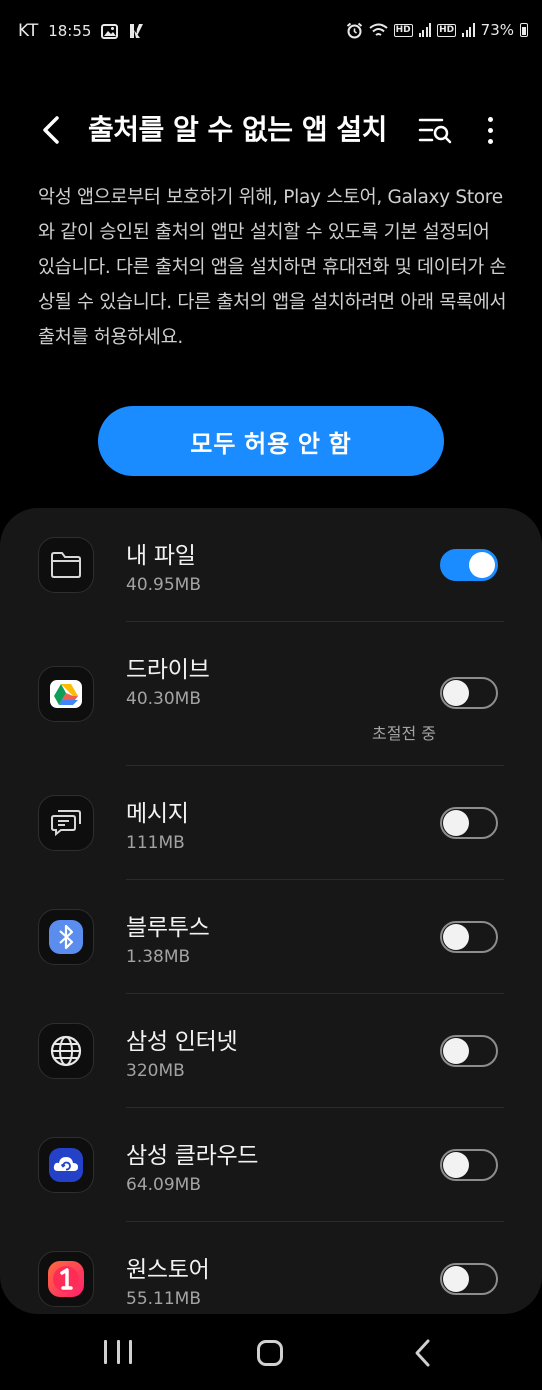 The width and height of the screenshot is (542, 1390). Describe the element at coordinates (137, 31) in the screenshot. I see `app-notification-icon` at that location.